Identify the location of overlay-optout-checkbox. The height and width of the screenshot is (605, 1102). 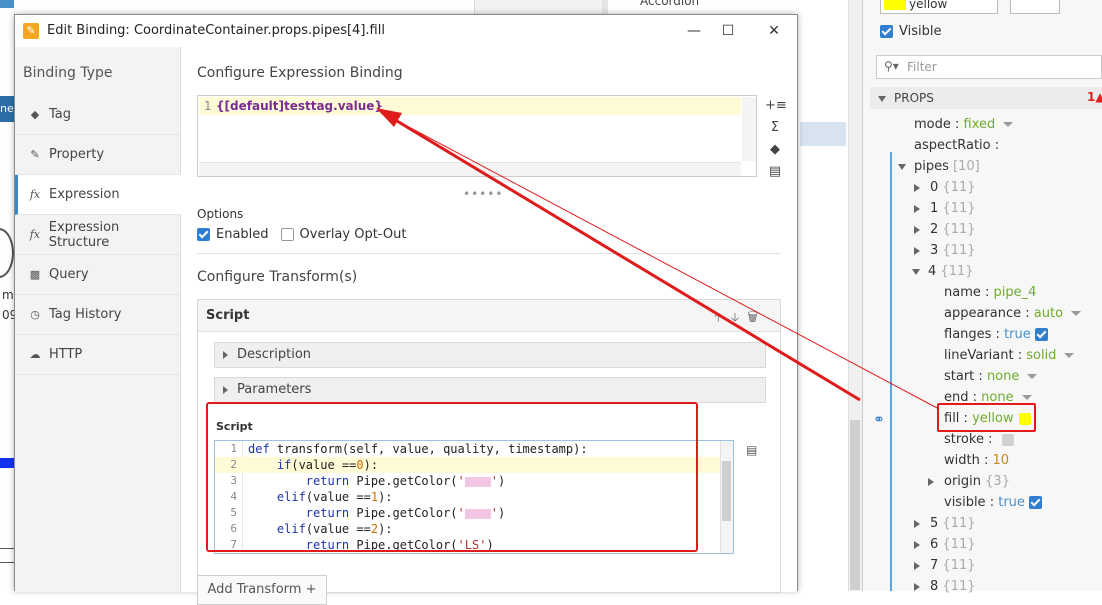
(287, 234).